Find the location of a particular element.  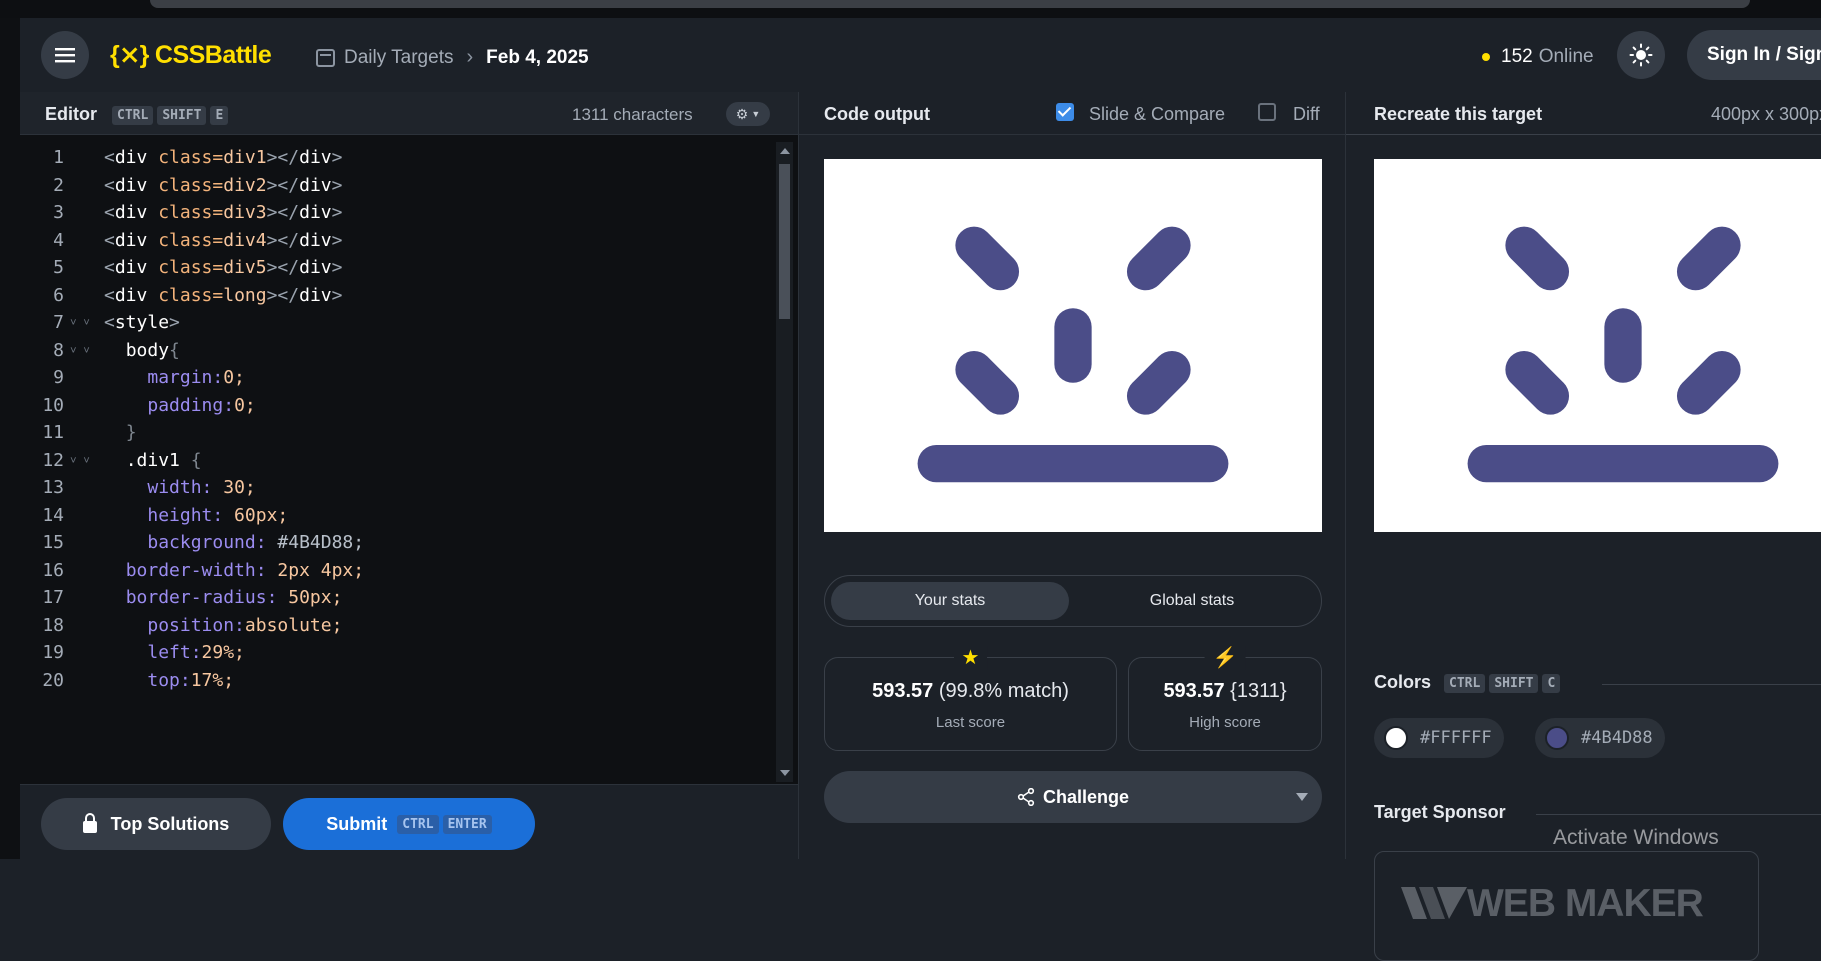

gear-icon: ⚙ is located at coordinates (742, 113).